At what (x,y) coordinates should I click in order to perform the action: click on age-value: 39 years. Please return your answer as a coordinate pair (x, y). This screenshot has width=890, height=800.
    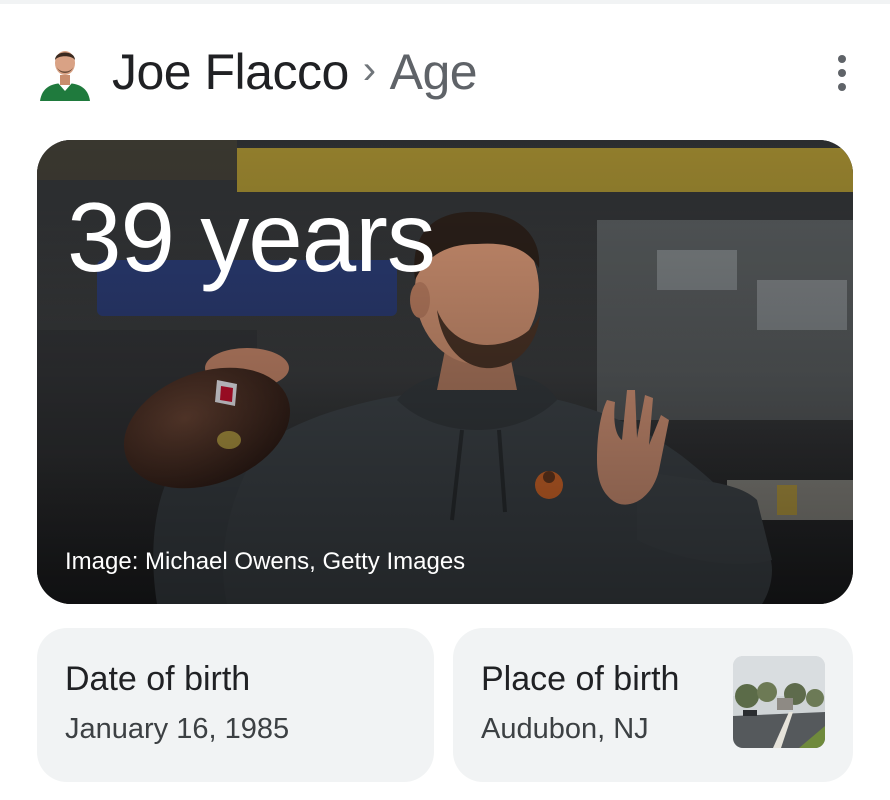
    Looking at the image, I should click on (251, 237).